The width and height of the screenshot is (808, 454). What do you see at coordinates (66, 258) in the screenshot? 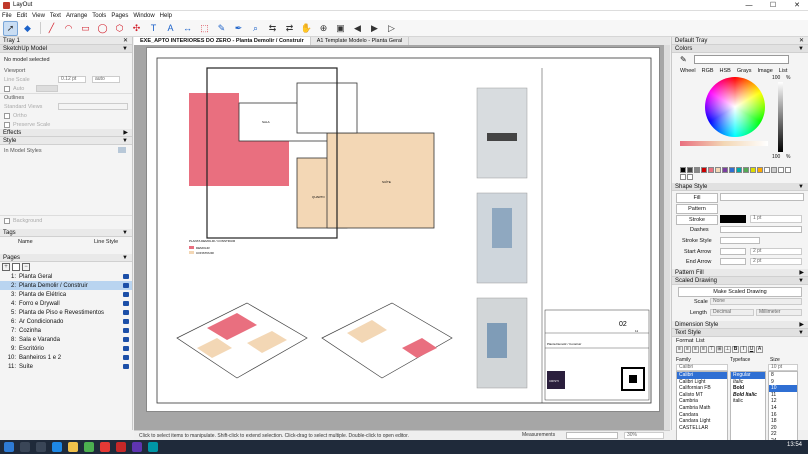
I see `pages-header: Pages ▼` at bounding box center [66, 258].